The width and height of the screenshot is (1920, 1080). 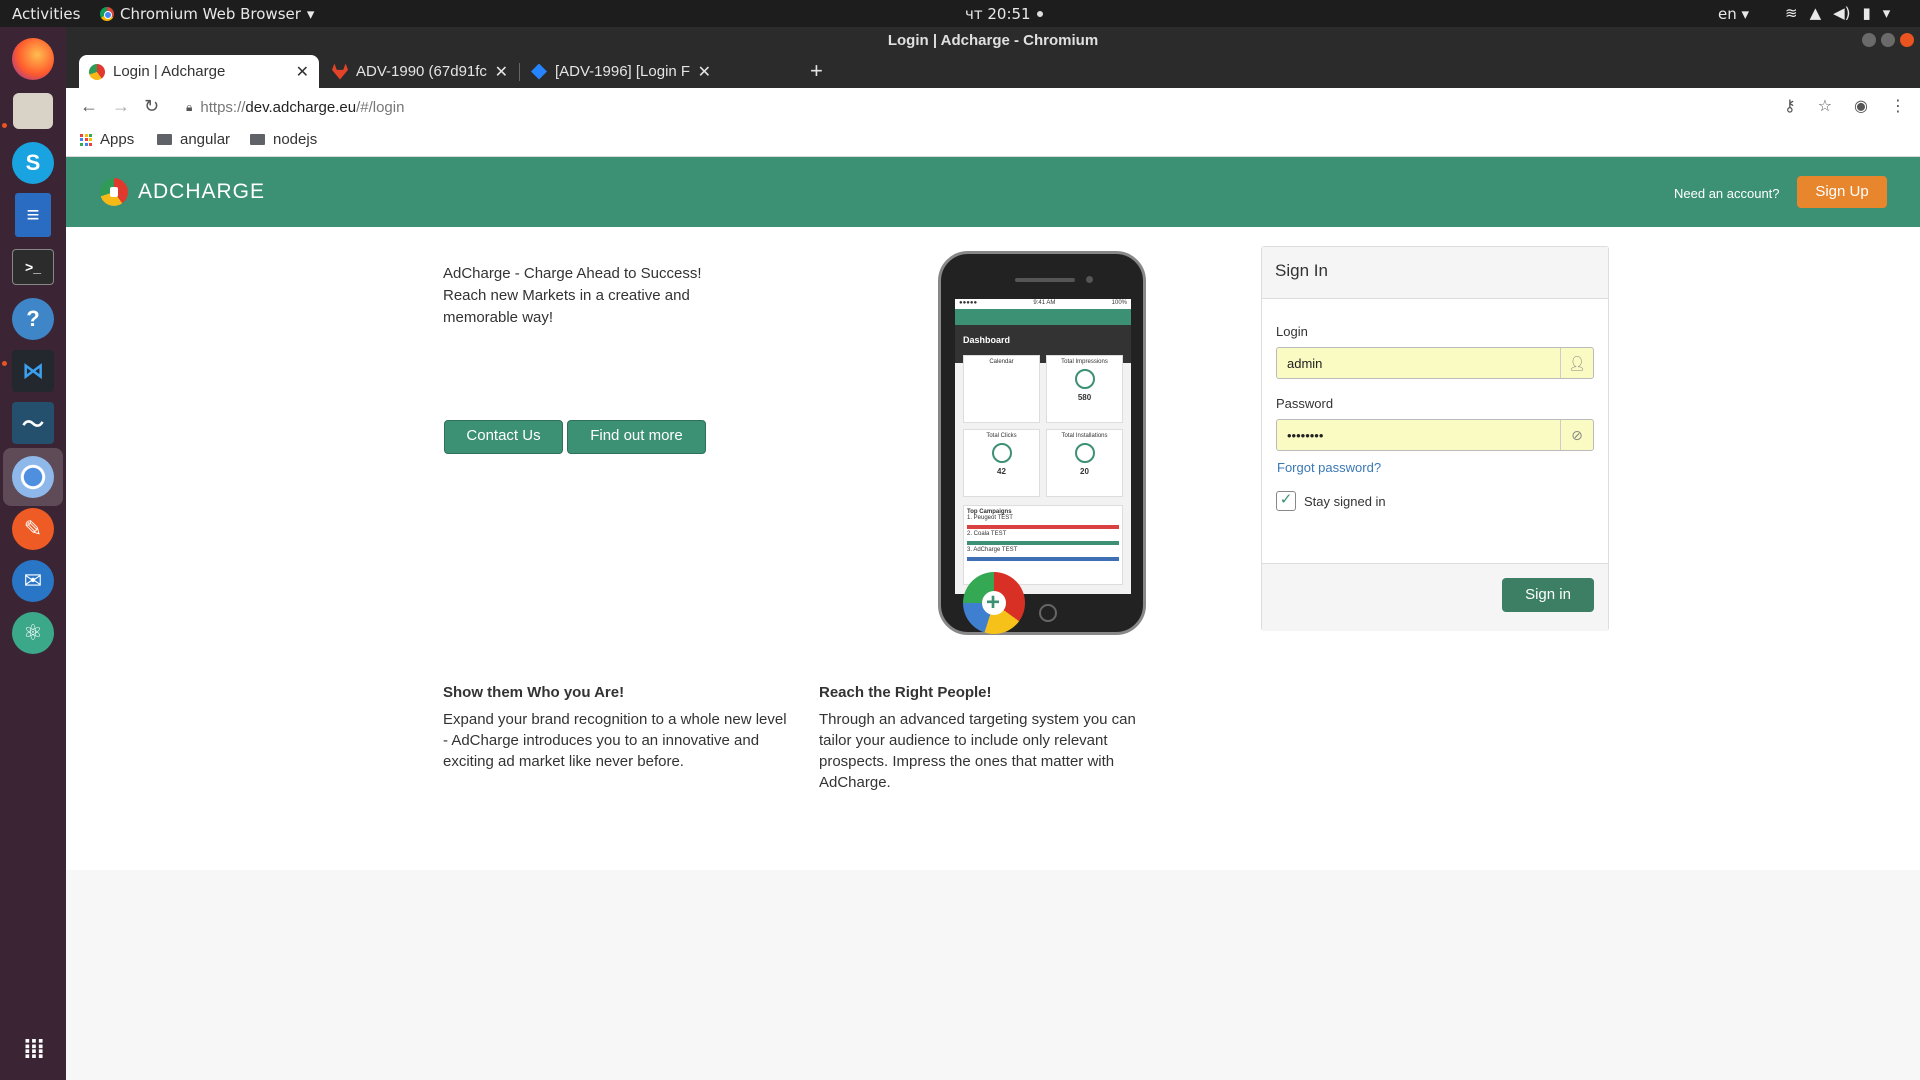 I want to click on dock-skype: S, so click(x=33, y=163).